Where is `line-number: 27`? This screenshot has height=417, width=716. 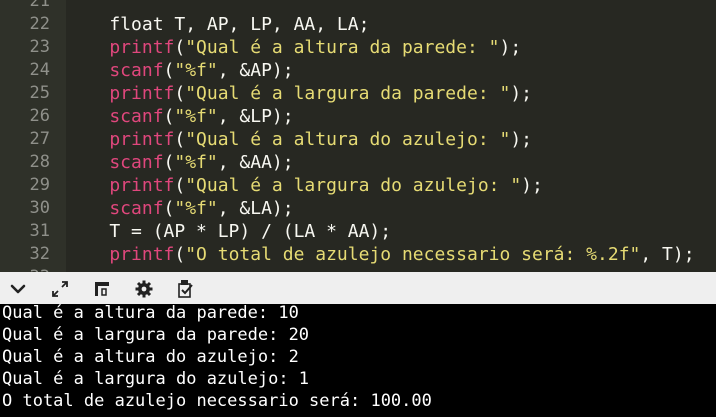 line-number: 27 is located at coordinates (39, 139).